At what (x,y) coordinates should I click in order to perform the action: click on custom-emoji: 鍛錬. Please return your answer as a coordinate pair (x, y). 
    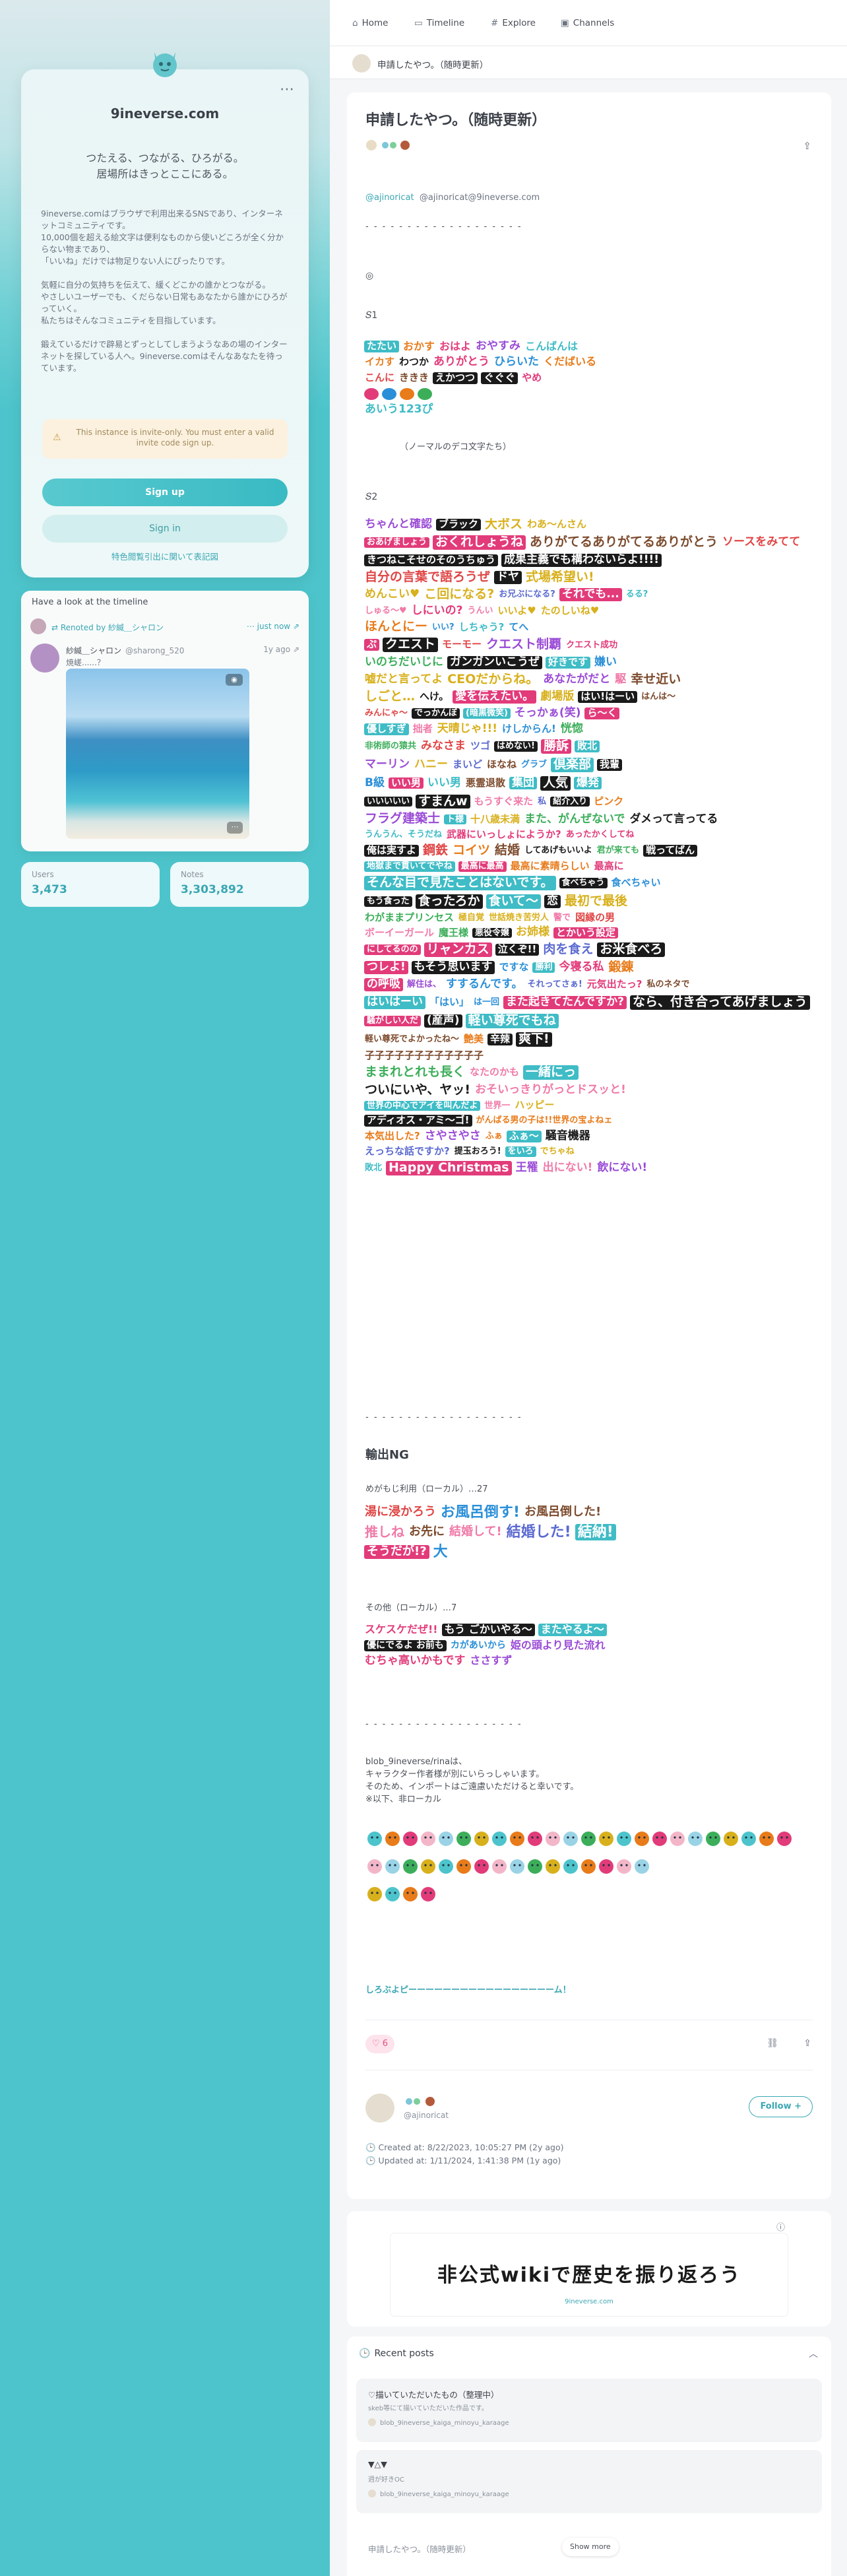
    Looking at the image, I should click on (621, 967).